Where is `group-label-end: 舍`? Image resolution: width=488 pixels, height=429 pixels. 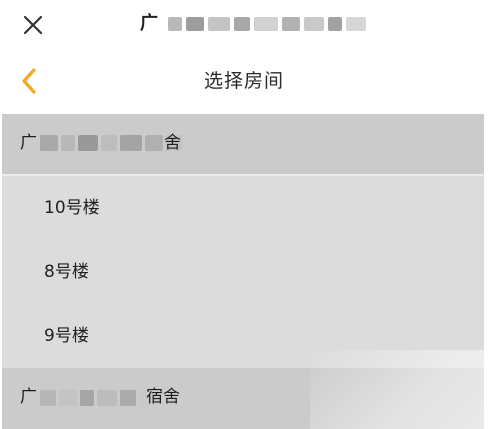
group-label-end: 舍 is located at coordinates (172, 143).